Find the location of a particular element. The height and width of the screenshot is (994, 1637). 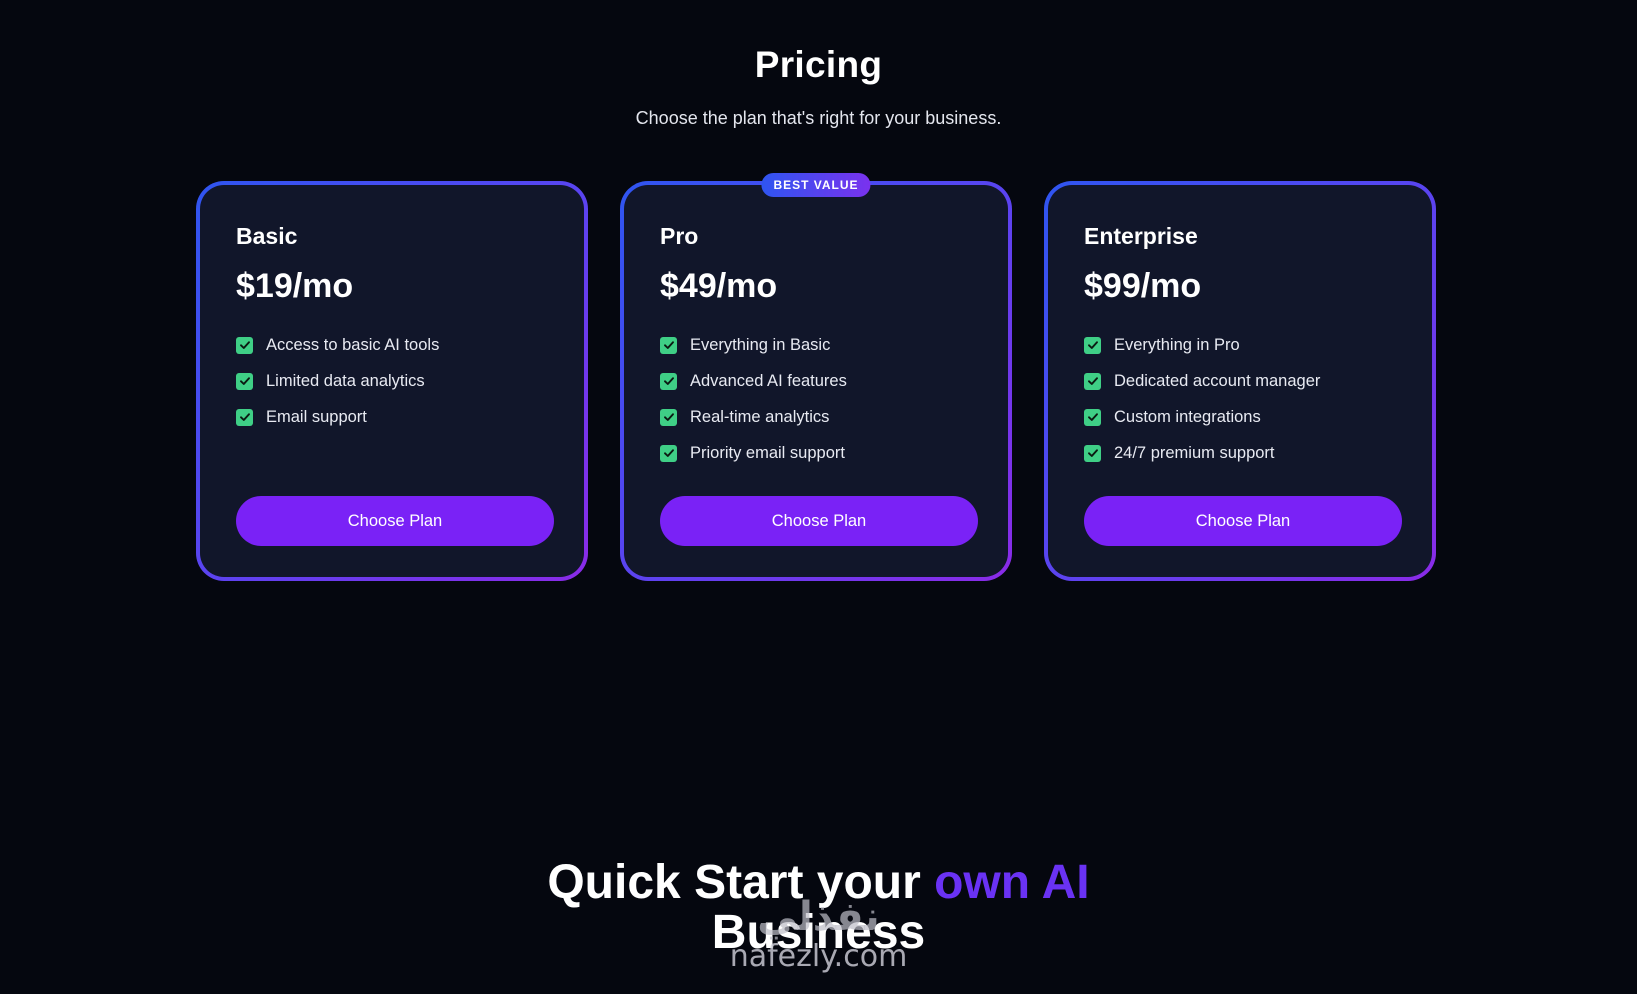

feature-label: Everything in Basic is located at coordinates (760, 344).